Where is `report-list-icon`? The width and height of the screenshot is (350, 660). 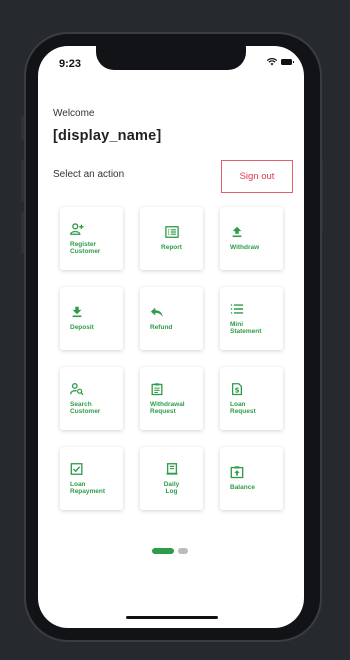
report-list-icon is located at coordinates (171, 232).